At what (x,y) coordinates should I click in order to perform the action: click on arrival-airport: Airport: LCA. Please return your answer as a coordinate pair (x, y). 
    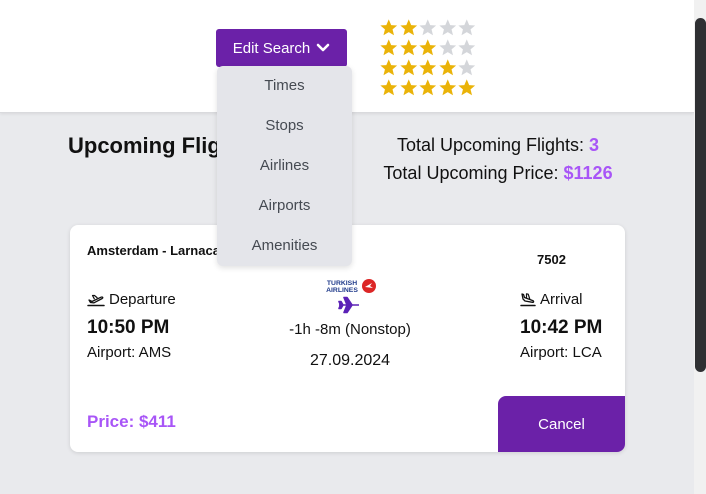
    Looking at the image, I should click on (561, 352).